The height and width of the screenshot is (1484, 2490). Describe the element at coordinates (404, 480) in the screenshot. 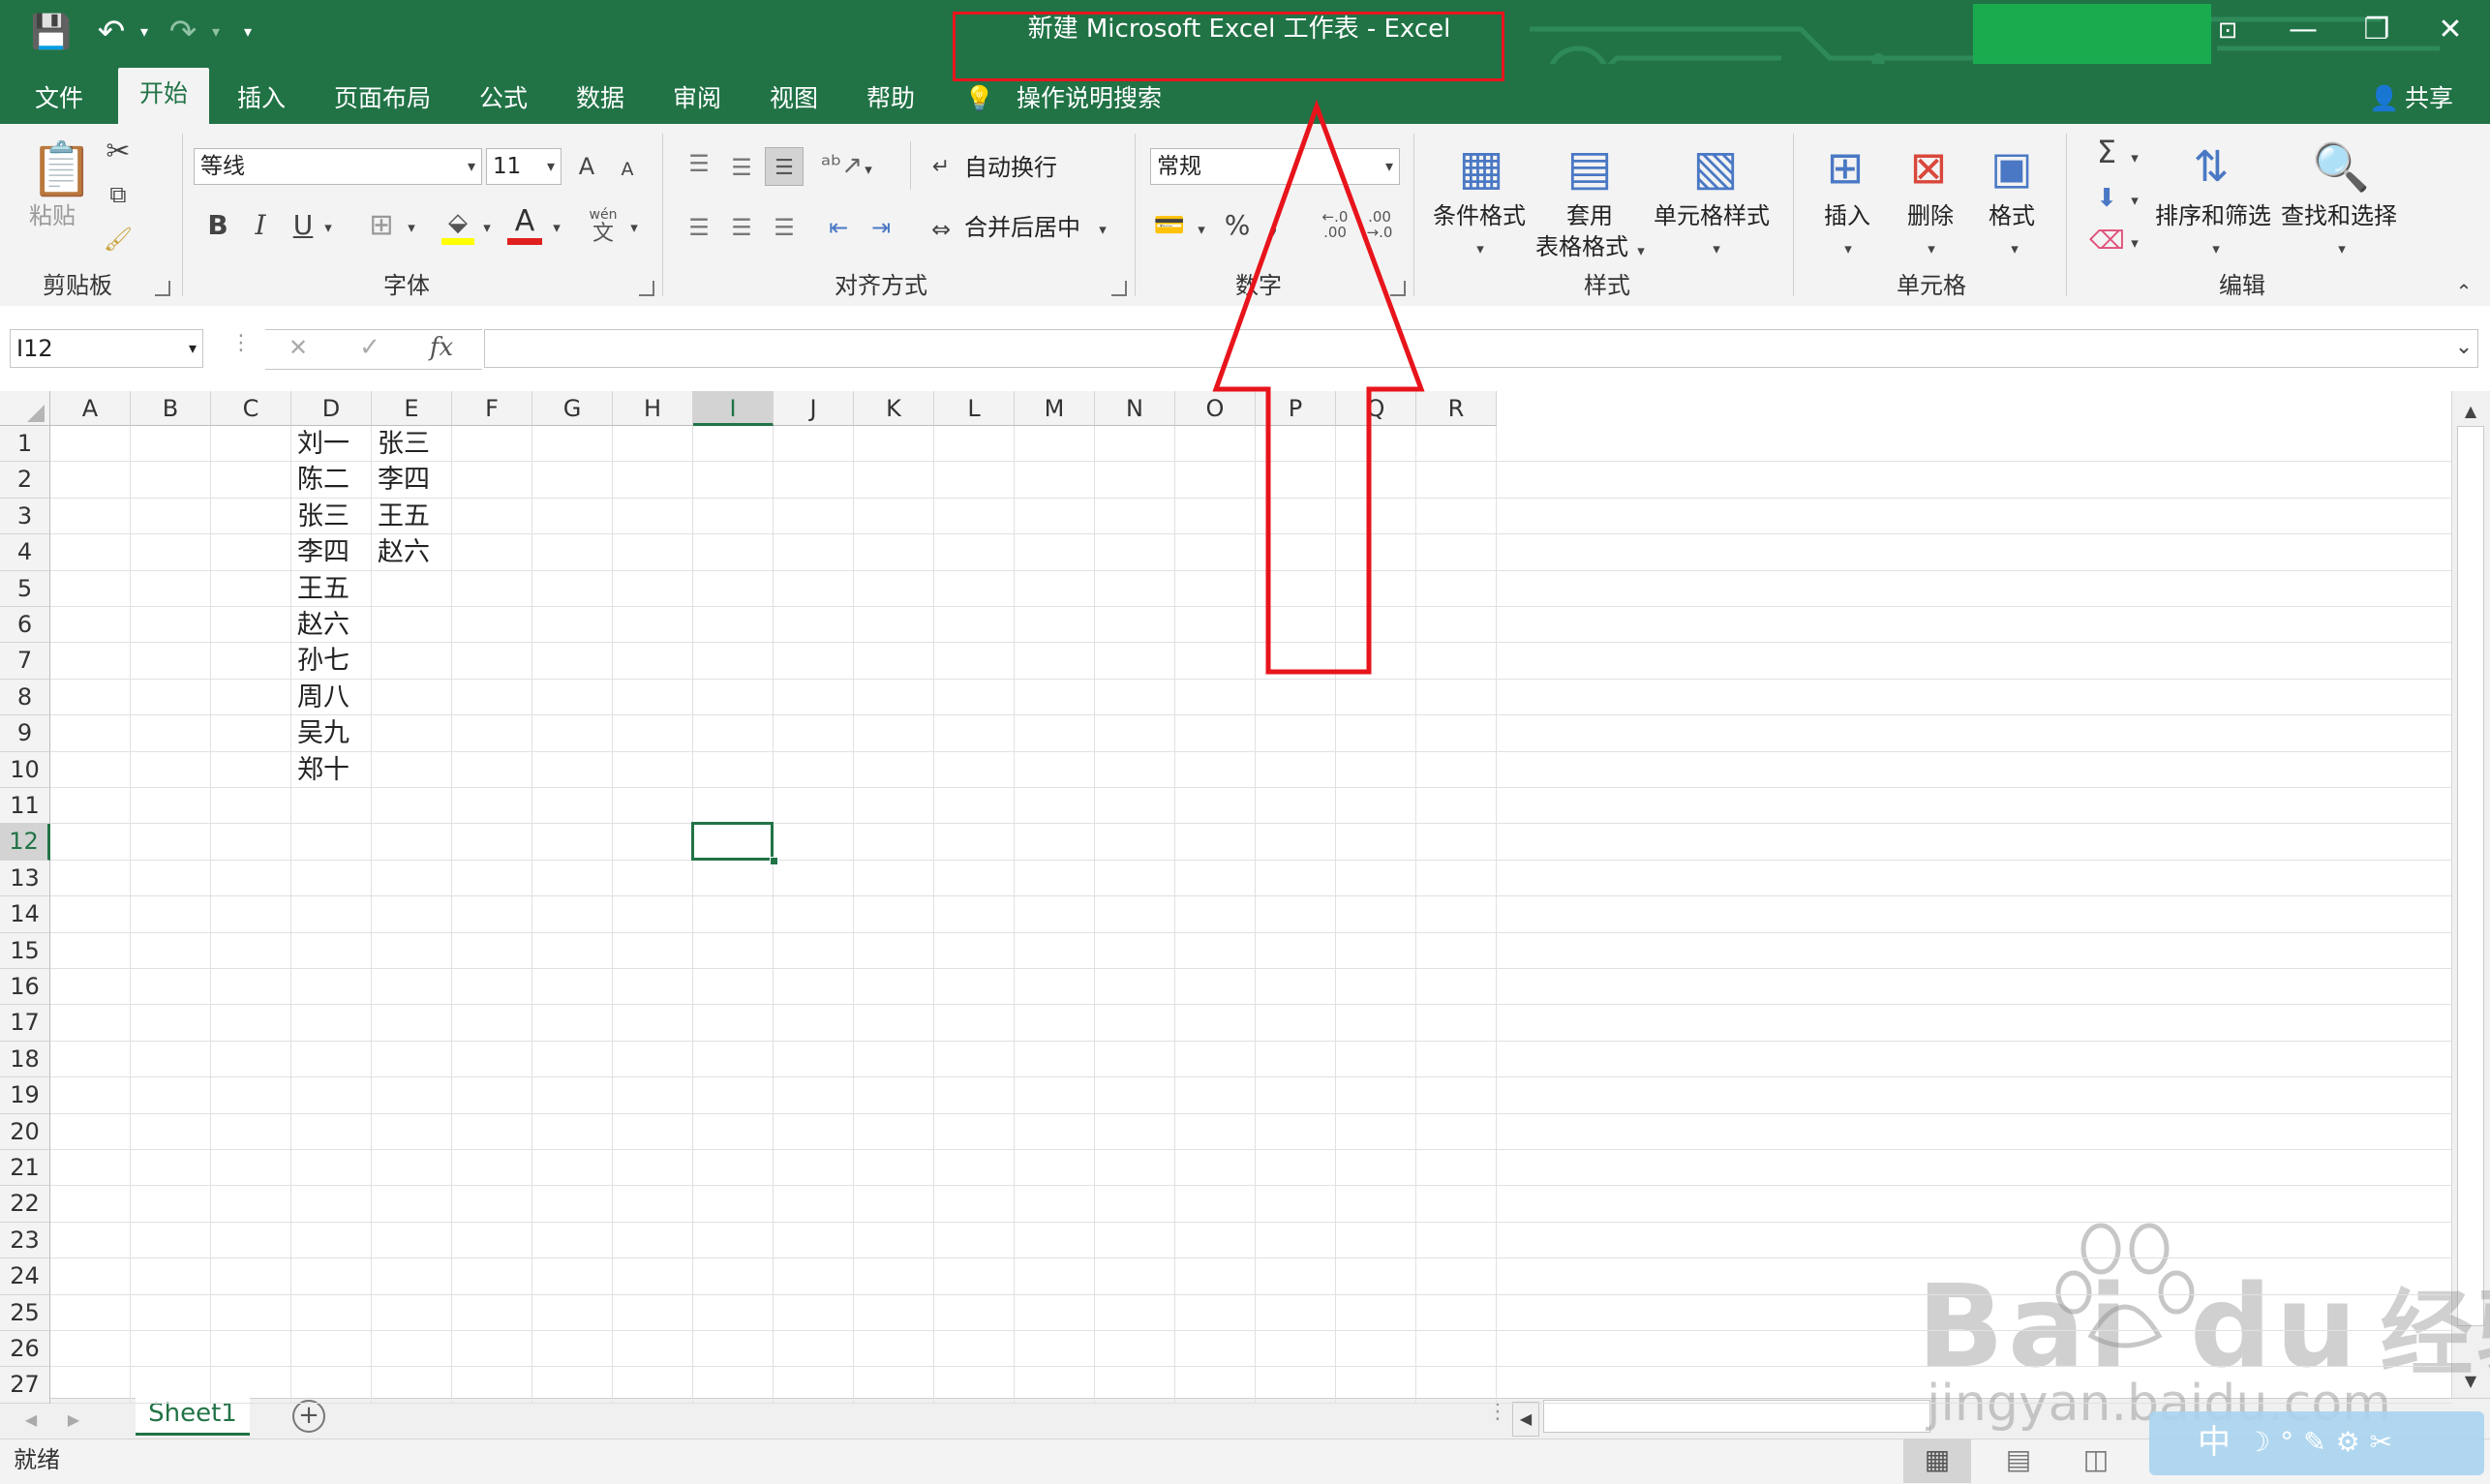

I see `cell-e2: 李四` at that location.